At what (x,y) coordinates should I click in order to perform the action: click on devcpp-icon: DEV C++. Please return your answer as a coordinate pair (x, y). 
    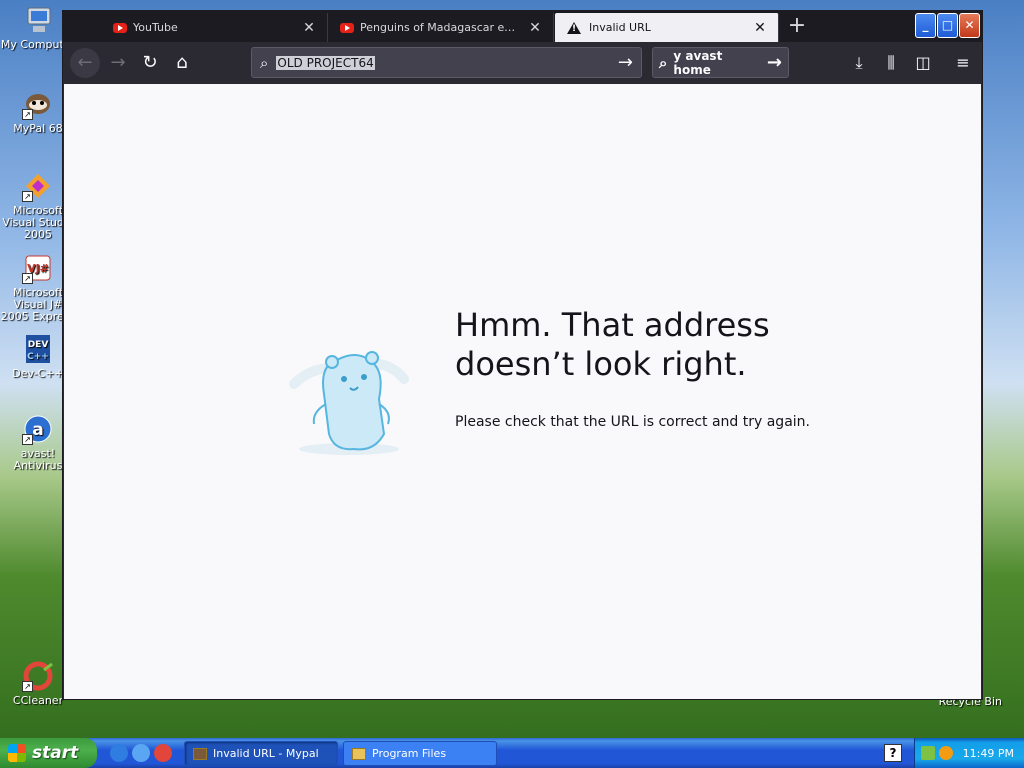
    Looking at the image, I should click on (38, 349).